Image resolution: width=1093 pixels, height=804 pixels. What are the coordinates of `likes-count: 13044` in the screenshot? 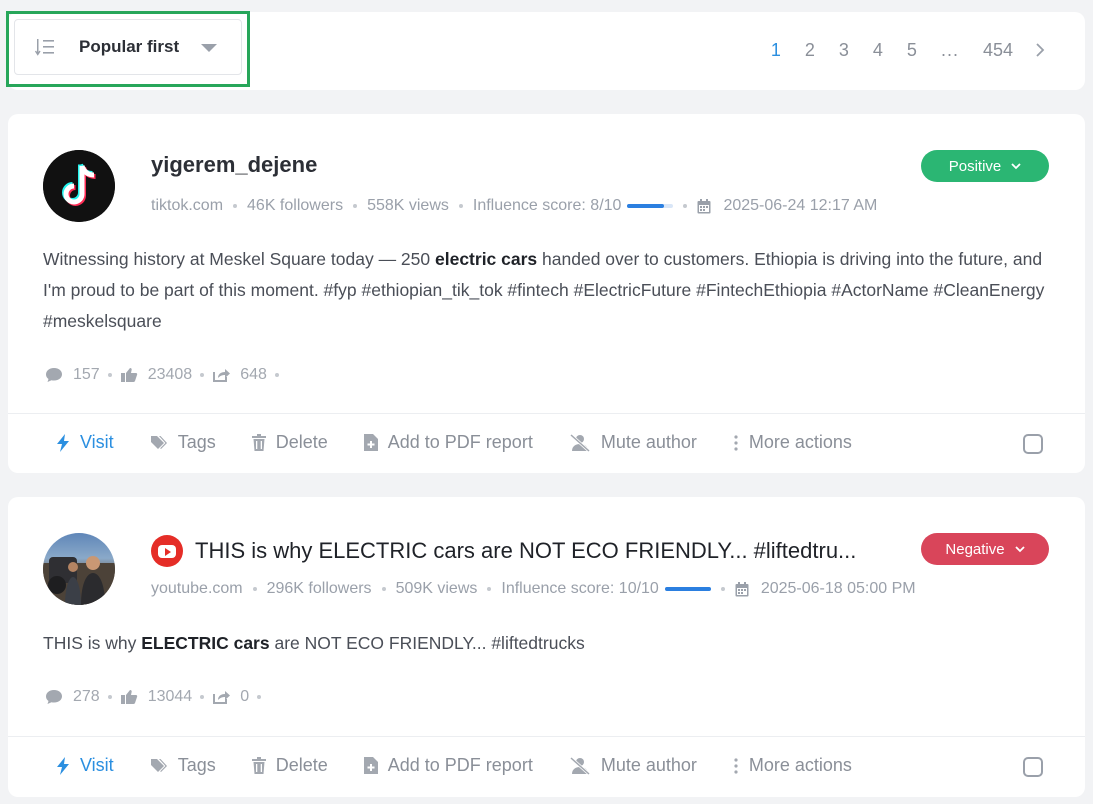 It's located at (170, 696).